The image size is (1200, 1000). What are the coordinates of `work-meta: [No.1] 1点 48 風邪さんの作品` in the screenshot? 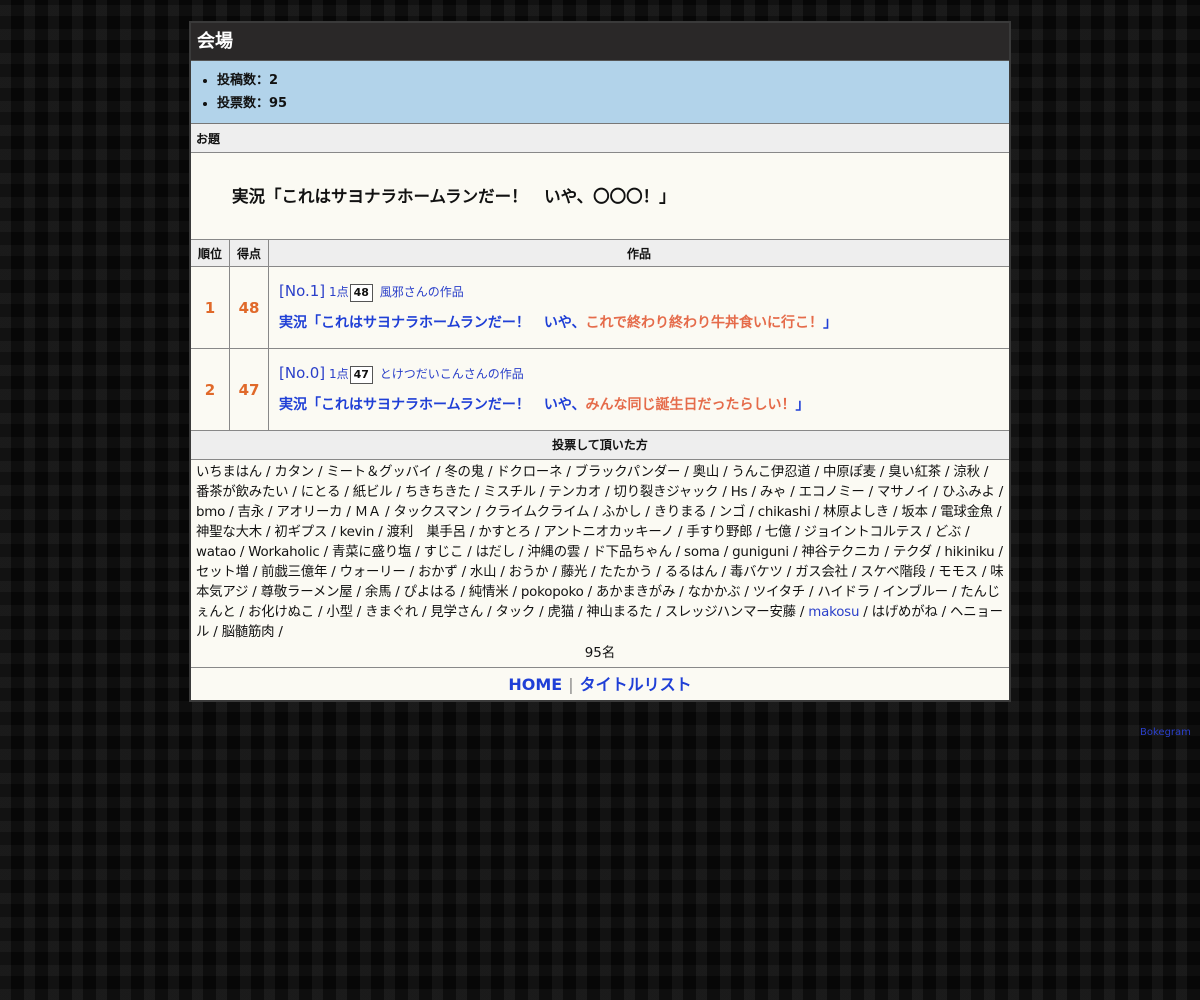 It's located at (644, 291).